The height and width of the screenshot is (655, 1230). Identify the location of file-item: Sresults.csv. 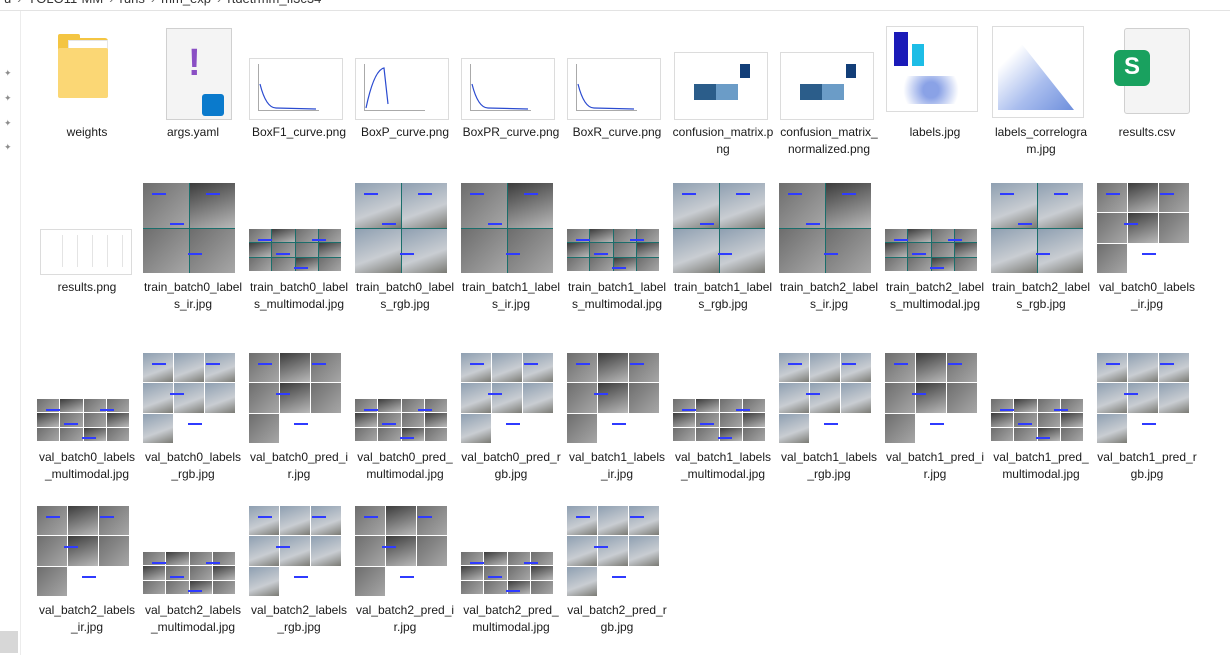
(1147, 82).